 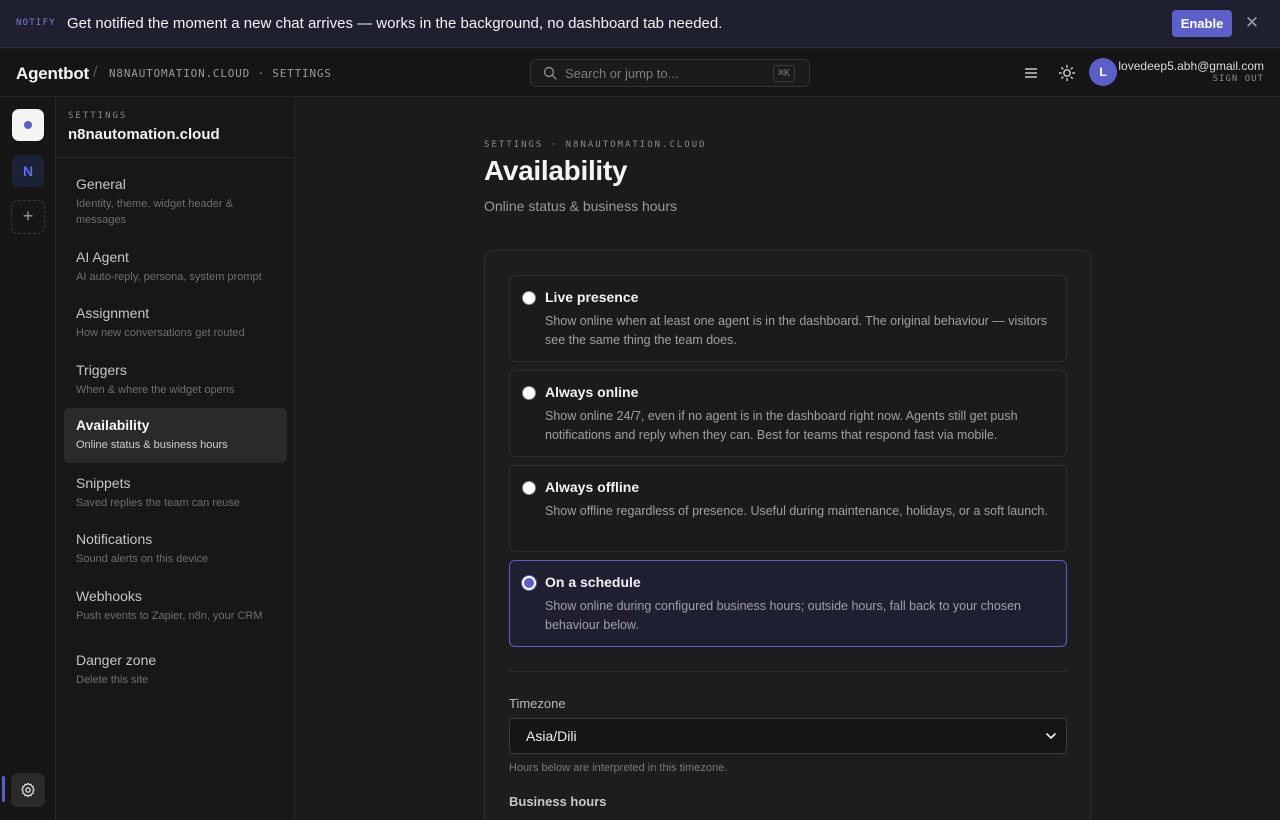 I want to click on site-switcher-n8nautomation: N, so click(x=28, y=171).